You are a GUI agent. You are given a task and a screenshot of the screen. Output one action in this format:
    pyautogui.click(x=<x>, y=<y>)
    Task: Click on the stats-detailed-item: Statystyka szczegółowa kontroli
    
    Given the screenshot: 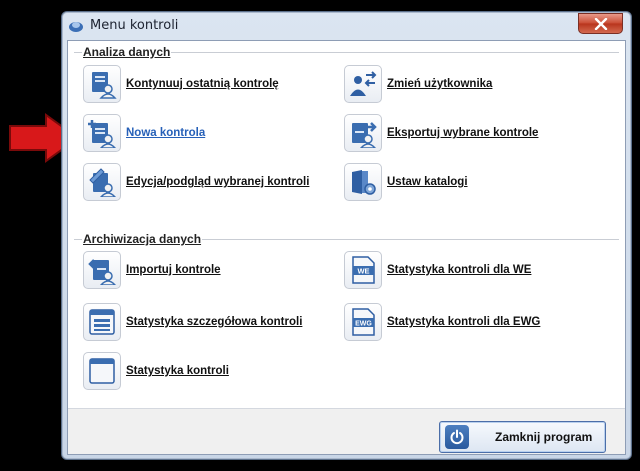 What is the action you would take?
    pyautogui.click(x=192, y=322)
    